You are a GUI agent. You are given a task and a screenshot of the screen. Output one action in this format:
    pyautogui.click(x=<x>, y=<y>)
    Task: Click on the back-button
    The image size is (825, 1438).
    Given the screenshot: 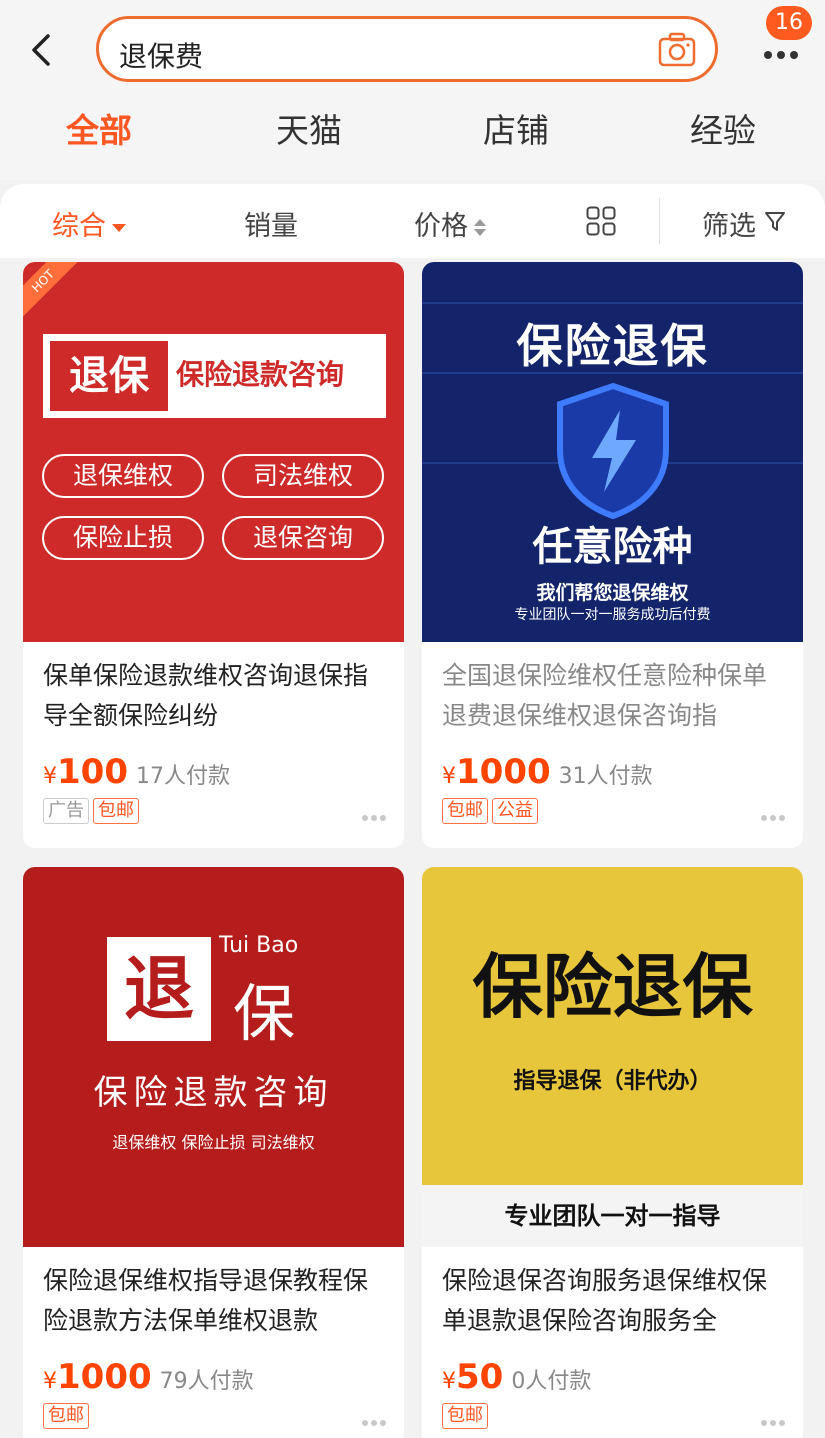 What is the action you would take?
    pyautogui.click(x=42, y=50)
    